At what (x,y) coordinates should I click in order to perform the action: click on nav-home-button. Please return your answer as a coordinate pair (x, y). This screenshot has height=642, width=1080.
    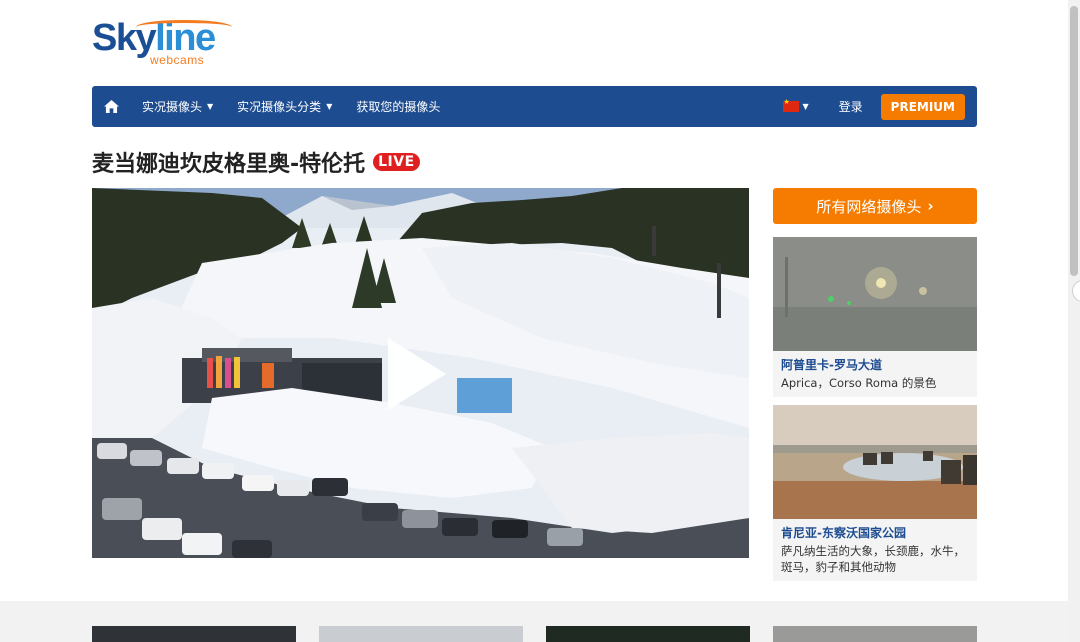
    Looking at the image, I should click on (111, 106).